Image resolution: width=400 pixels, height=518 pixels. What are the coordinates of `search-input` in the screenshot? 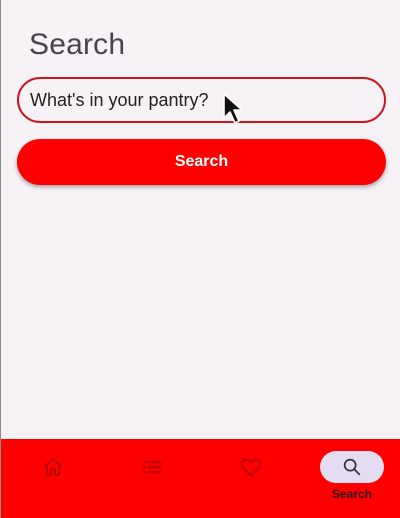 It's located at (207, 100).